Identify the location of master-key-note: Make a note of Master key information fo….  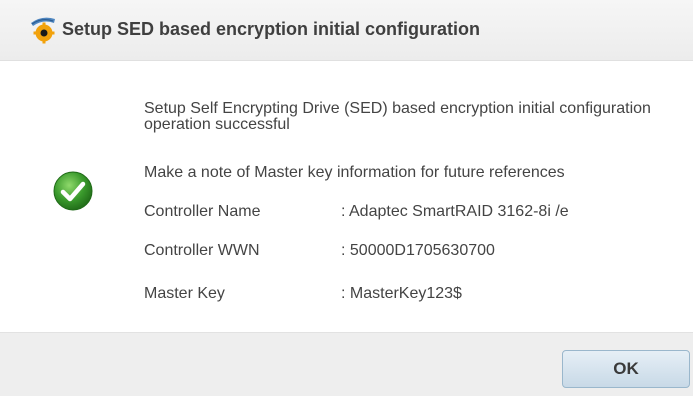
(354, 172).